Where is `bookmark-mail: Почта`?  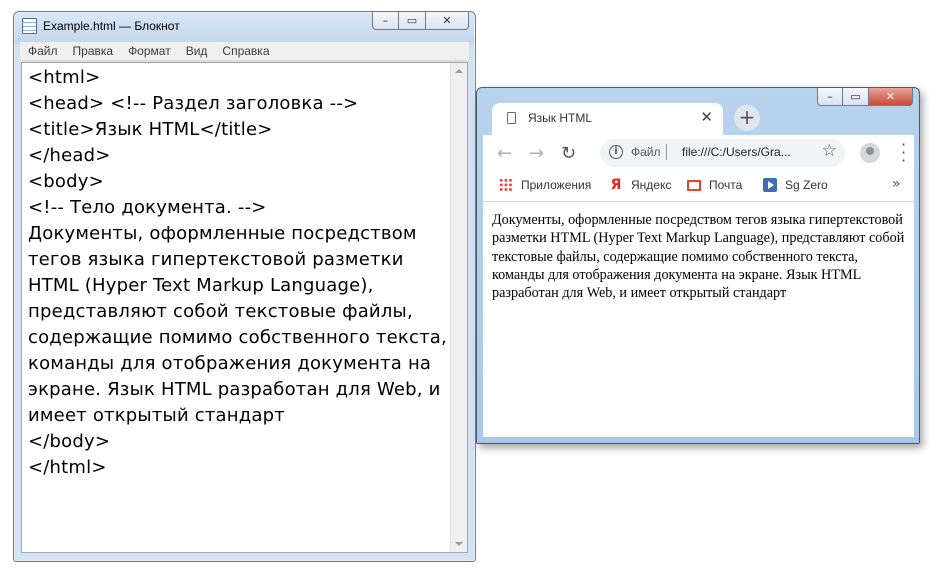 bookmark-mail: Почта is located at coordinates (714, 185).